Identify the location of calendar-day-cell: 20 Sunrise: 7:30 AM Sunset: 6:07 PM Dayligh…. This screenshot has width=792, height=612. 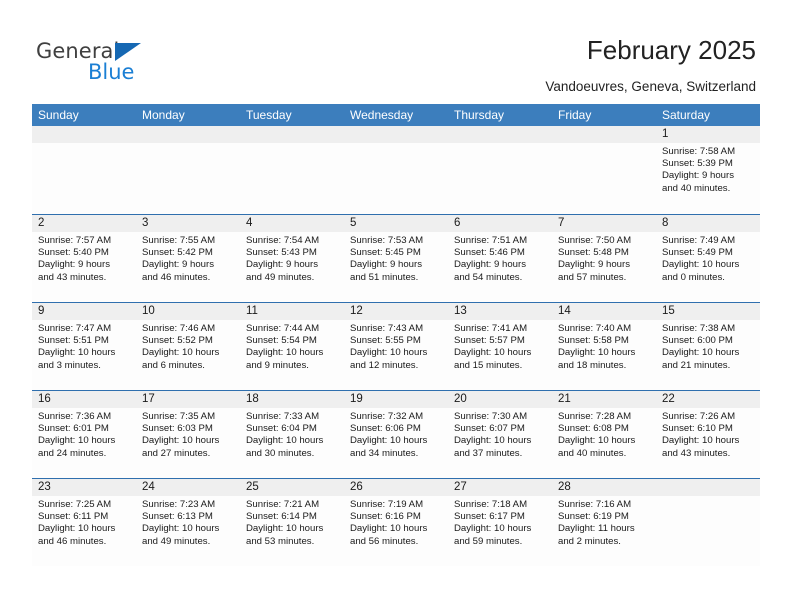
(500, 434).